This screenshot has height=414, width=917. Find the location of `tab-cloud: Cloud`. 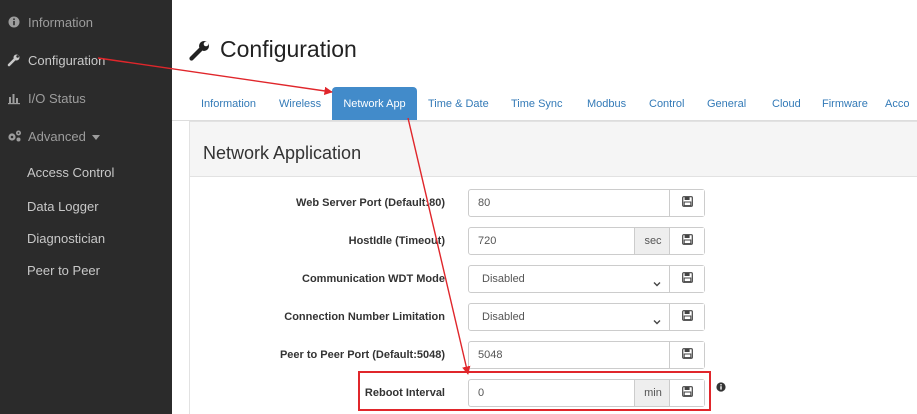

tab-cloud: Cloud is located at coordinates (786, 103).